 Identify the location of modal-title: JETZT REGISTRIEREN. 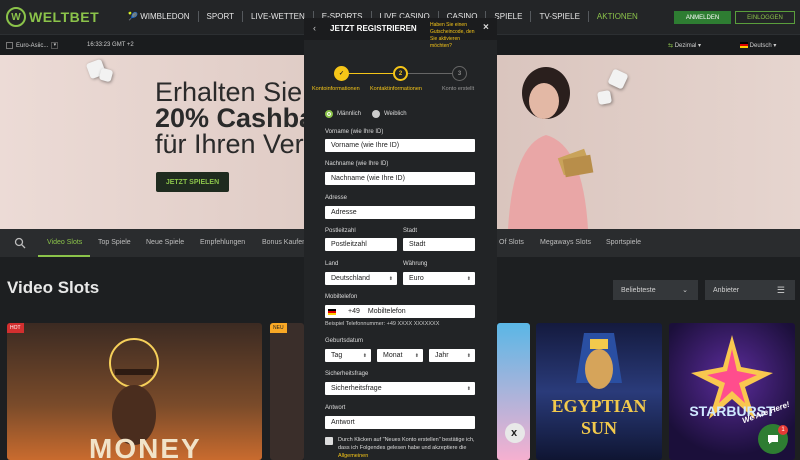
(373, 28).